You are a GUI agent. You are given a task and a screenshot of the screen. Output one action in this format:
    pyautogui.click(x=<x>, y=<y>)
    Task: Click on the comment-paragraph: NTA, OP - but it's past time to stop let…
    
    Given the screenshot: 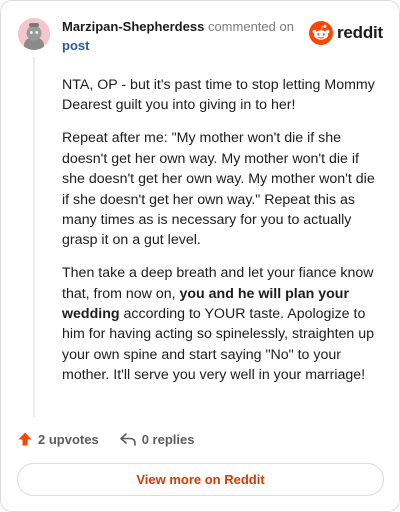 What is the action you would take?
    pyautogui.click(x=218, y=95)
    